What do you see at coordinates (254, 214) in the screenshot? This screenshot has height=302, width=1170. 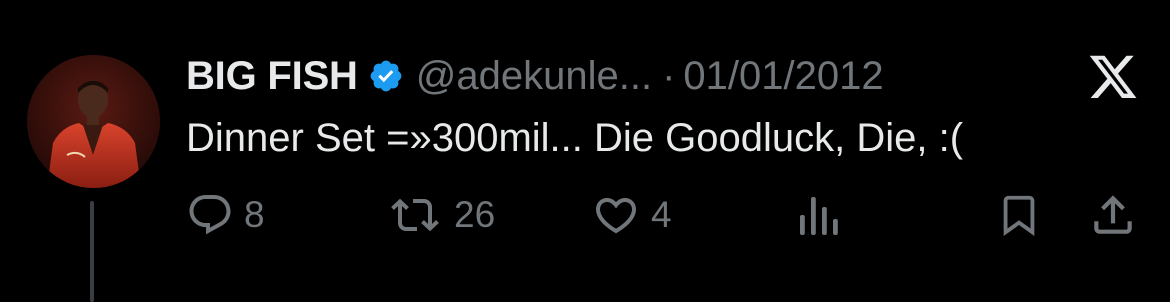 I see `reply-count: 8` at bounding box center [254, 214].